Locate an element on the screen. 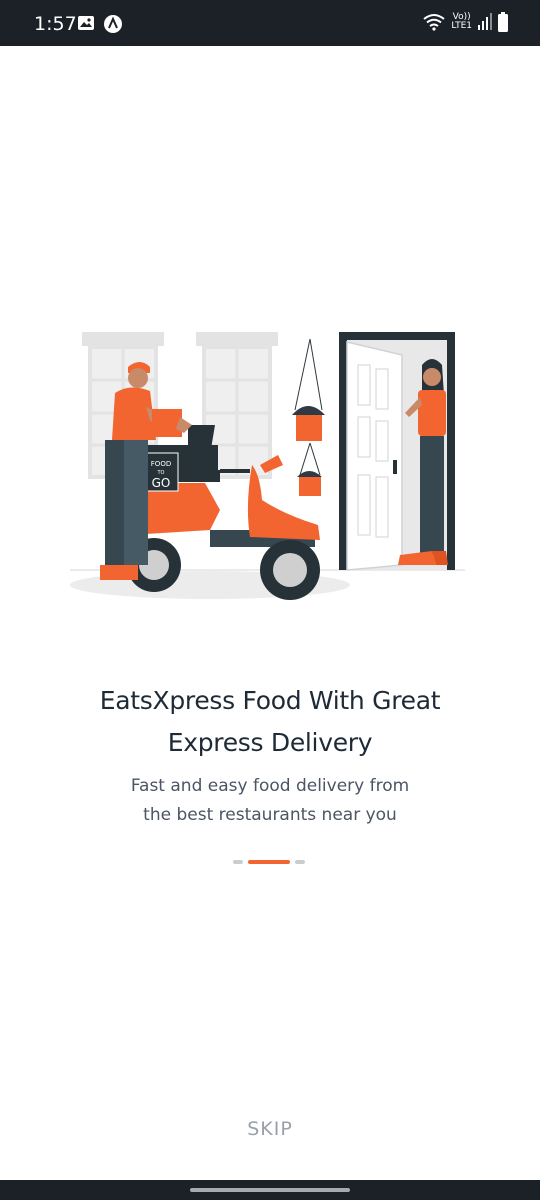  status-system-icons: Vo)) LTE1 is located at coordinates (465, 22).